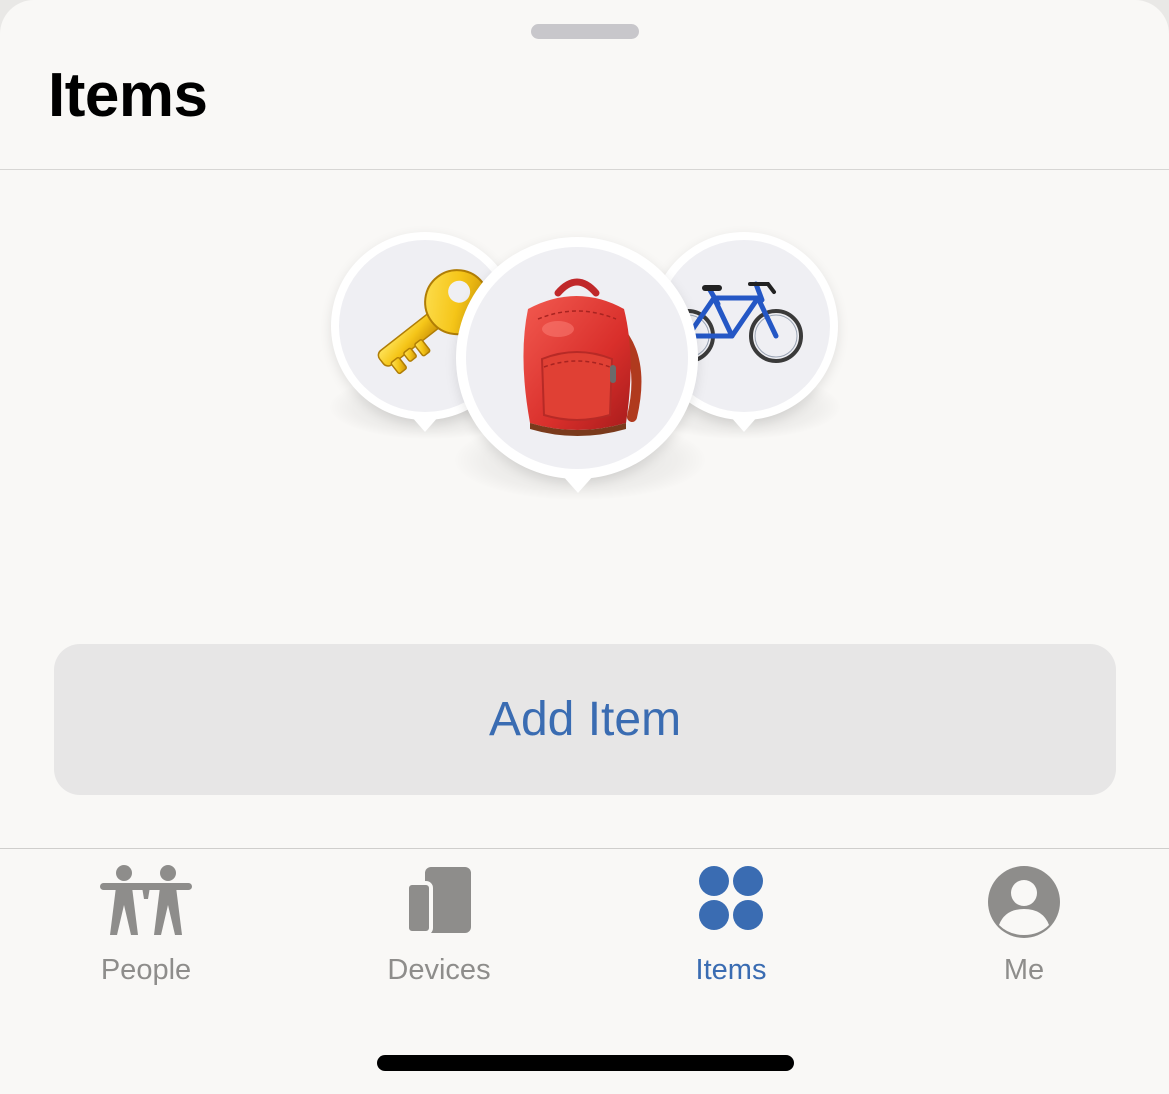  I want to click on tab-people: People, so click(146, 924).